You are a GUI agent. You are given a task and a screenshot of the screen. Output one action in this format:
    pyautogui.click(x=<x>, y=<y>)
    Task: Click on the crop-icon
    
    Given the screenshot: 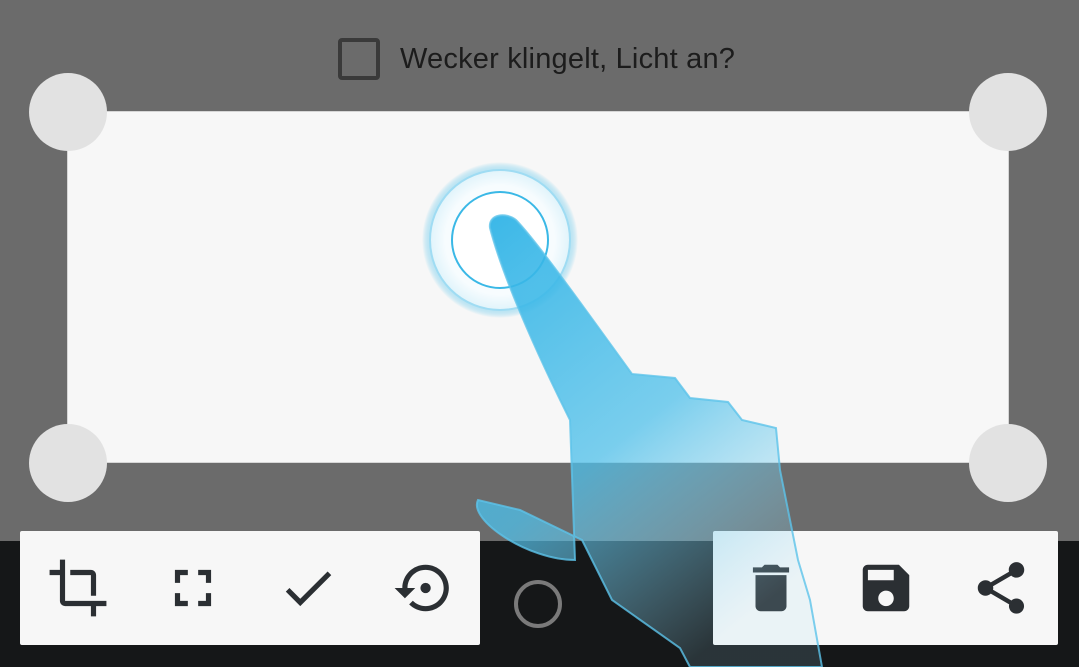 What is the action you would take?
    pyautogui.click(x=77, y=588)
    